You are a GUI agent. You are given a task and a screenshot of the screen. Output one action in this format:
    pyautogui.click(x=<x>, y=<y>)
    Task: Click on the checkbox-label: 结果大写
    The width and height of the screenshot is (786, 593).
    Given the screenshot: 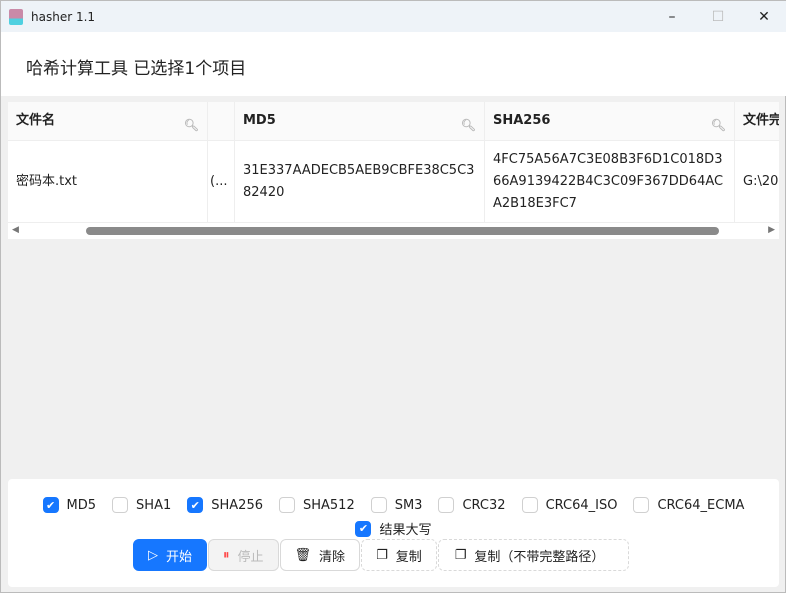 What is the action you would take?
    pyautogui.click(x=405, y=530)
    